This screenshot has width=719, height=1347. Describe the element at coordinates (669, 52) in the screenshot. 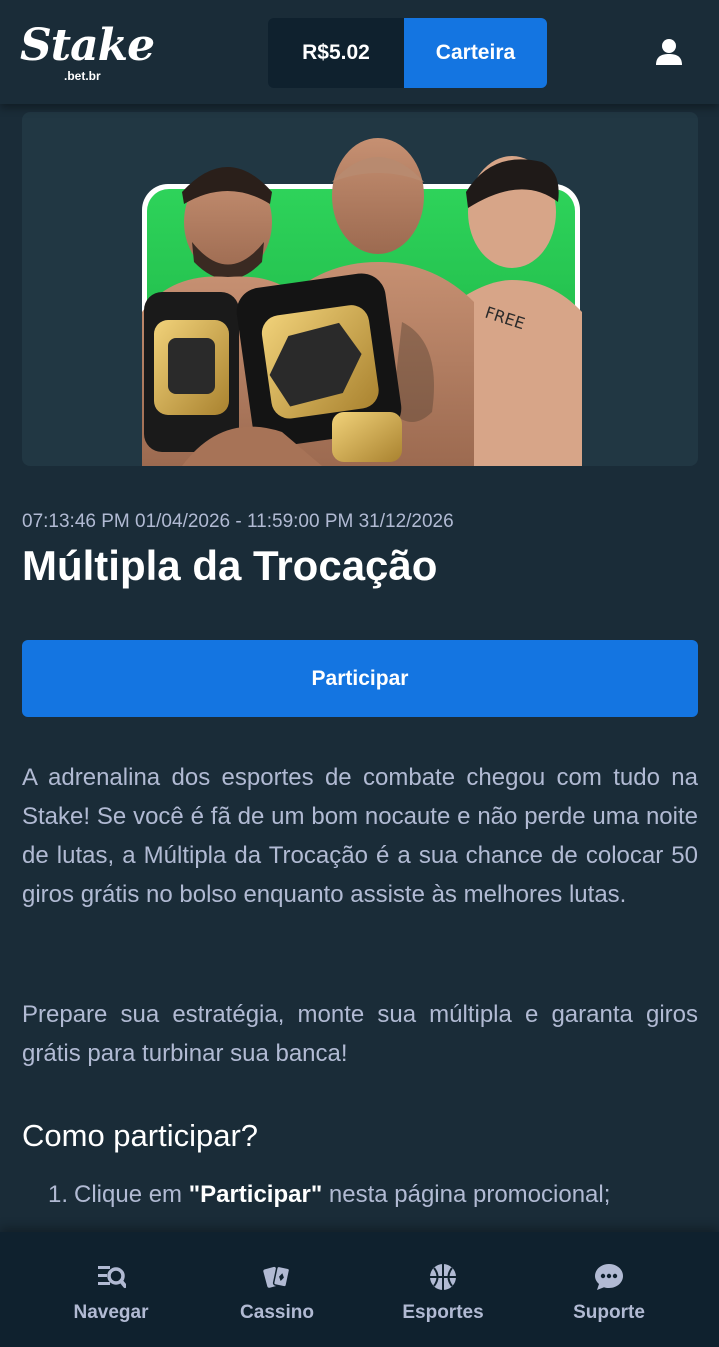

I see `user-icon` at that location.